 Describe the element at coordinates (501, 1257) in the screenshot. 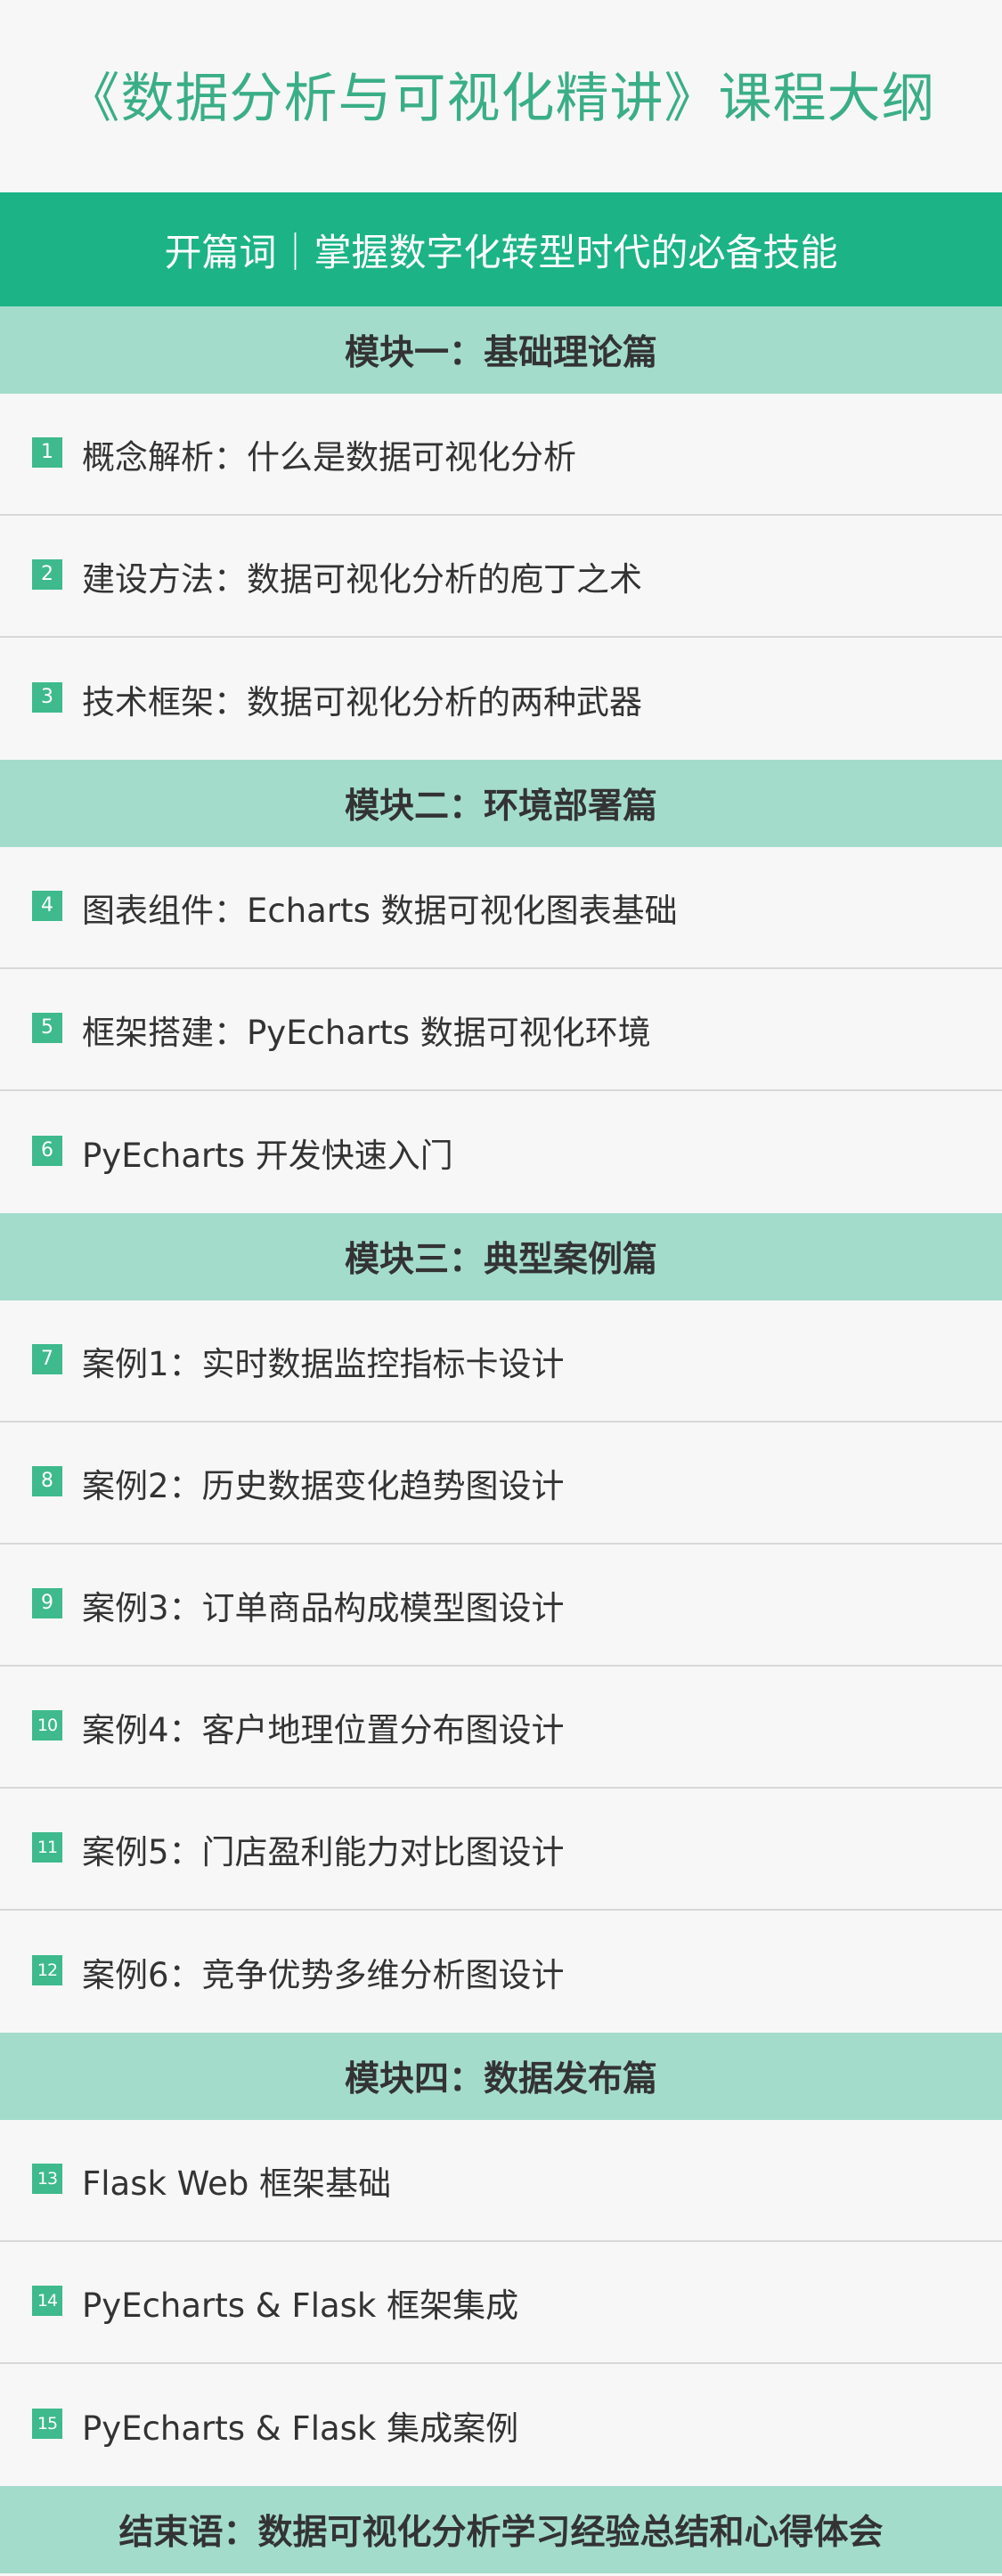

I see `module-header: 模块三：典型案例篇` at that location.